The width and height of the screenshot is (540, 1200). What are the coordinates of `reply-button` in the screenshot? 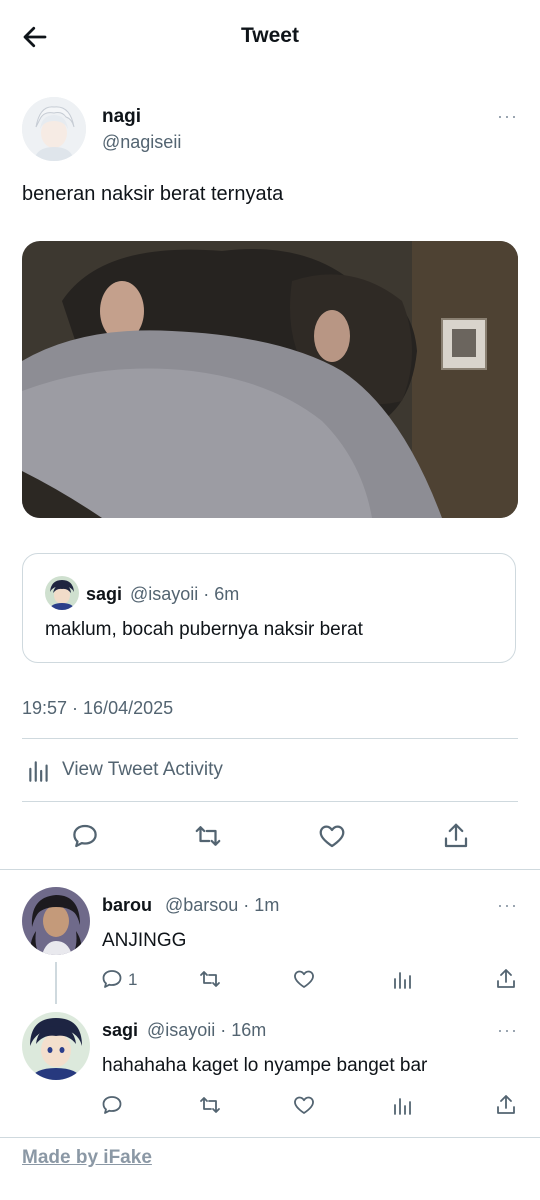 It's located at (85, 836).